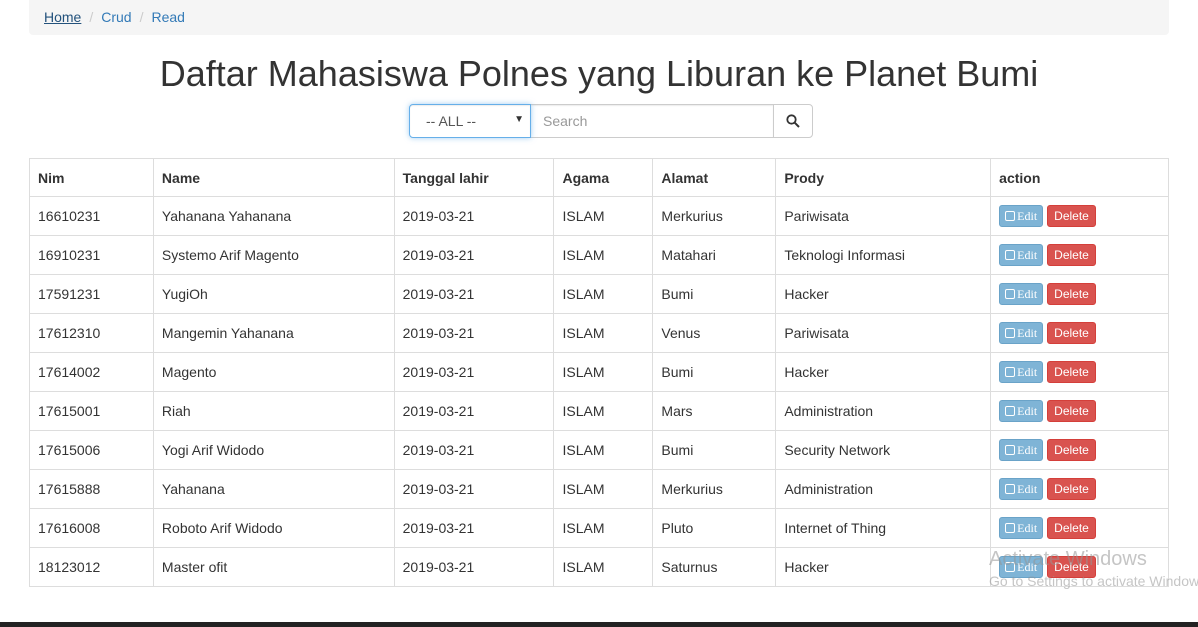  Describe the element at coordinates (1079, 177) in the screenshot. I see `column-header: action` at that location.